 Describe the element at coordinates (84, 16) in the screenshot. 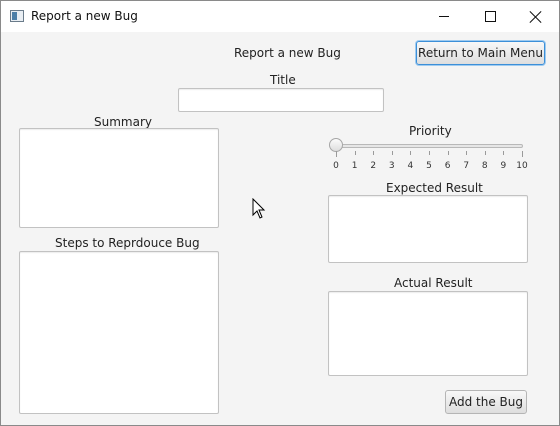

I see `window-title: Report a new Bug` at that location.